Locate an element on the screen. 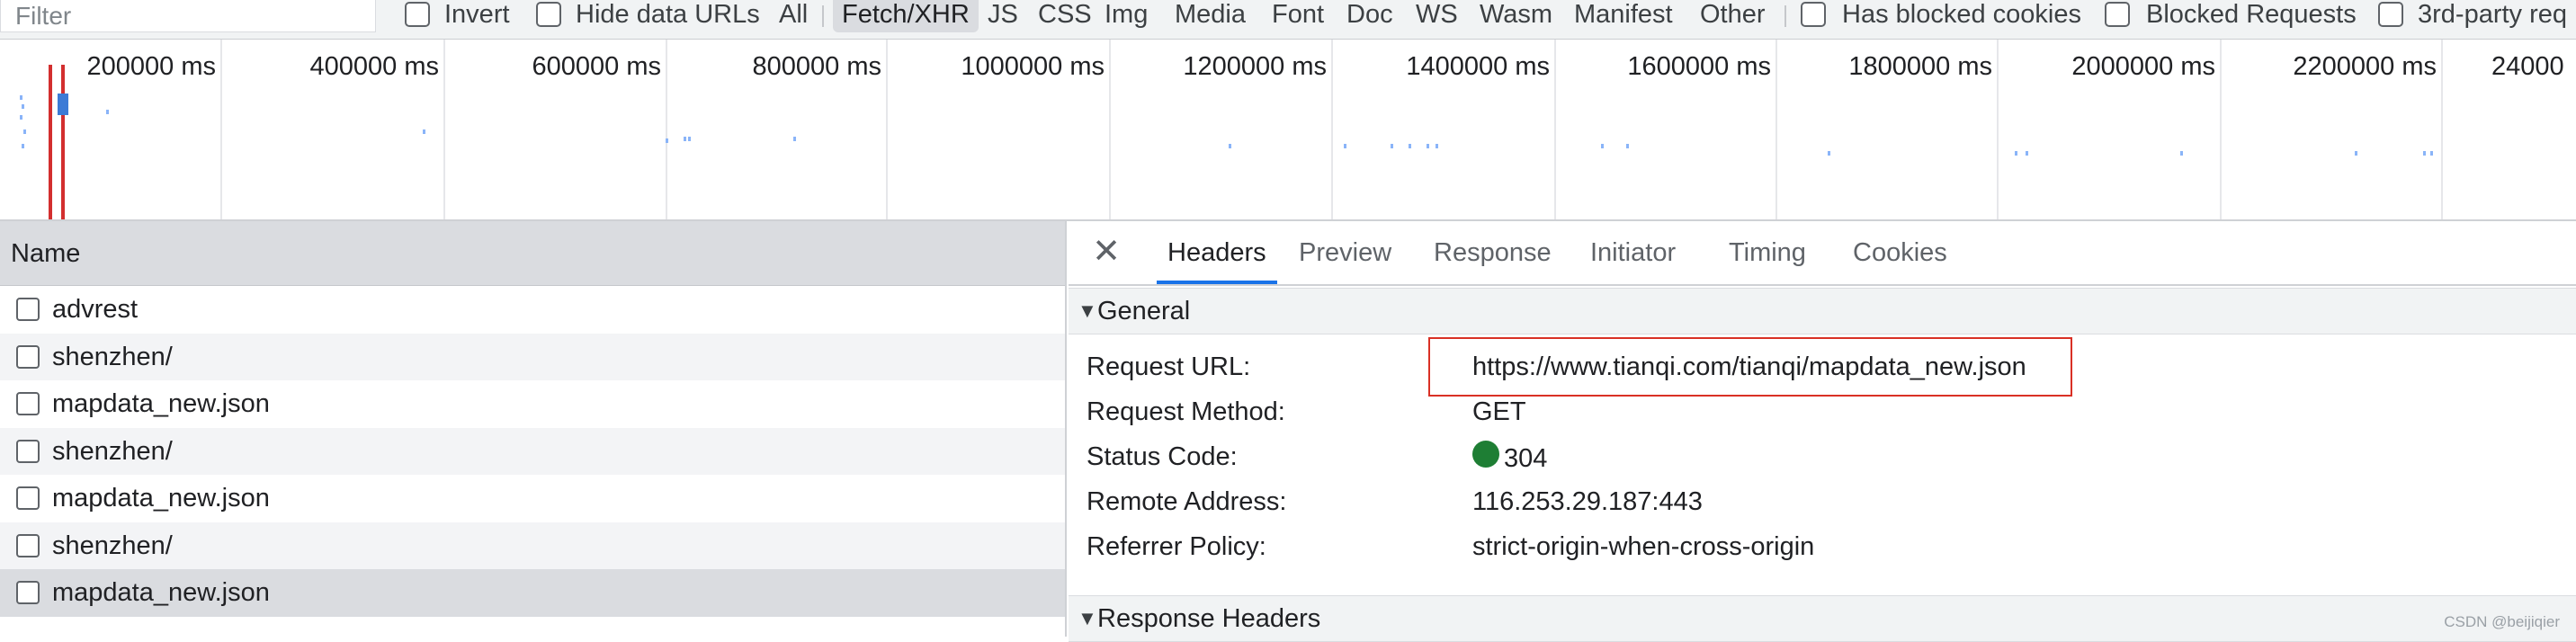  filter-type-other: Other is located at coordinates (1733, 16).